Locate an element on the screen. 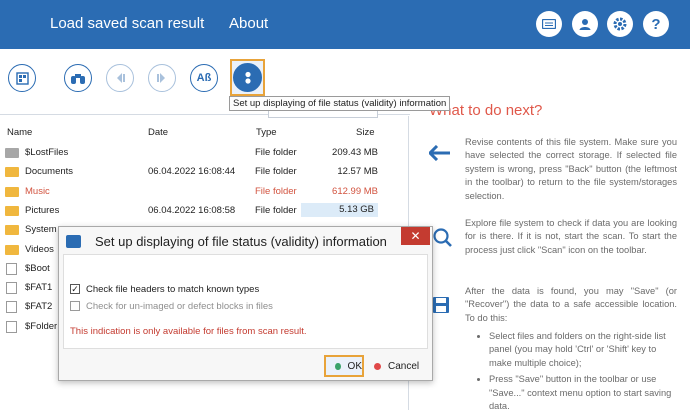  table-row: Music File folder 612.99 MB is located at coordinates (200, 192).